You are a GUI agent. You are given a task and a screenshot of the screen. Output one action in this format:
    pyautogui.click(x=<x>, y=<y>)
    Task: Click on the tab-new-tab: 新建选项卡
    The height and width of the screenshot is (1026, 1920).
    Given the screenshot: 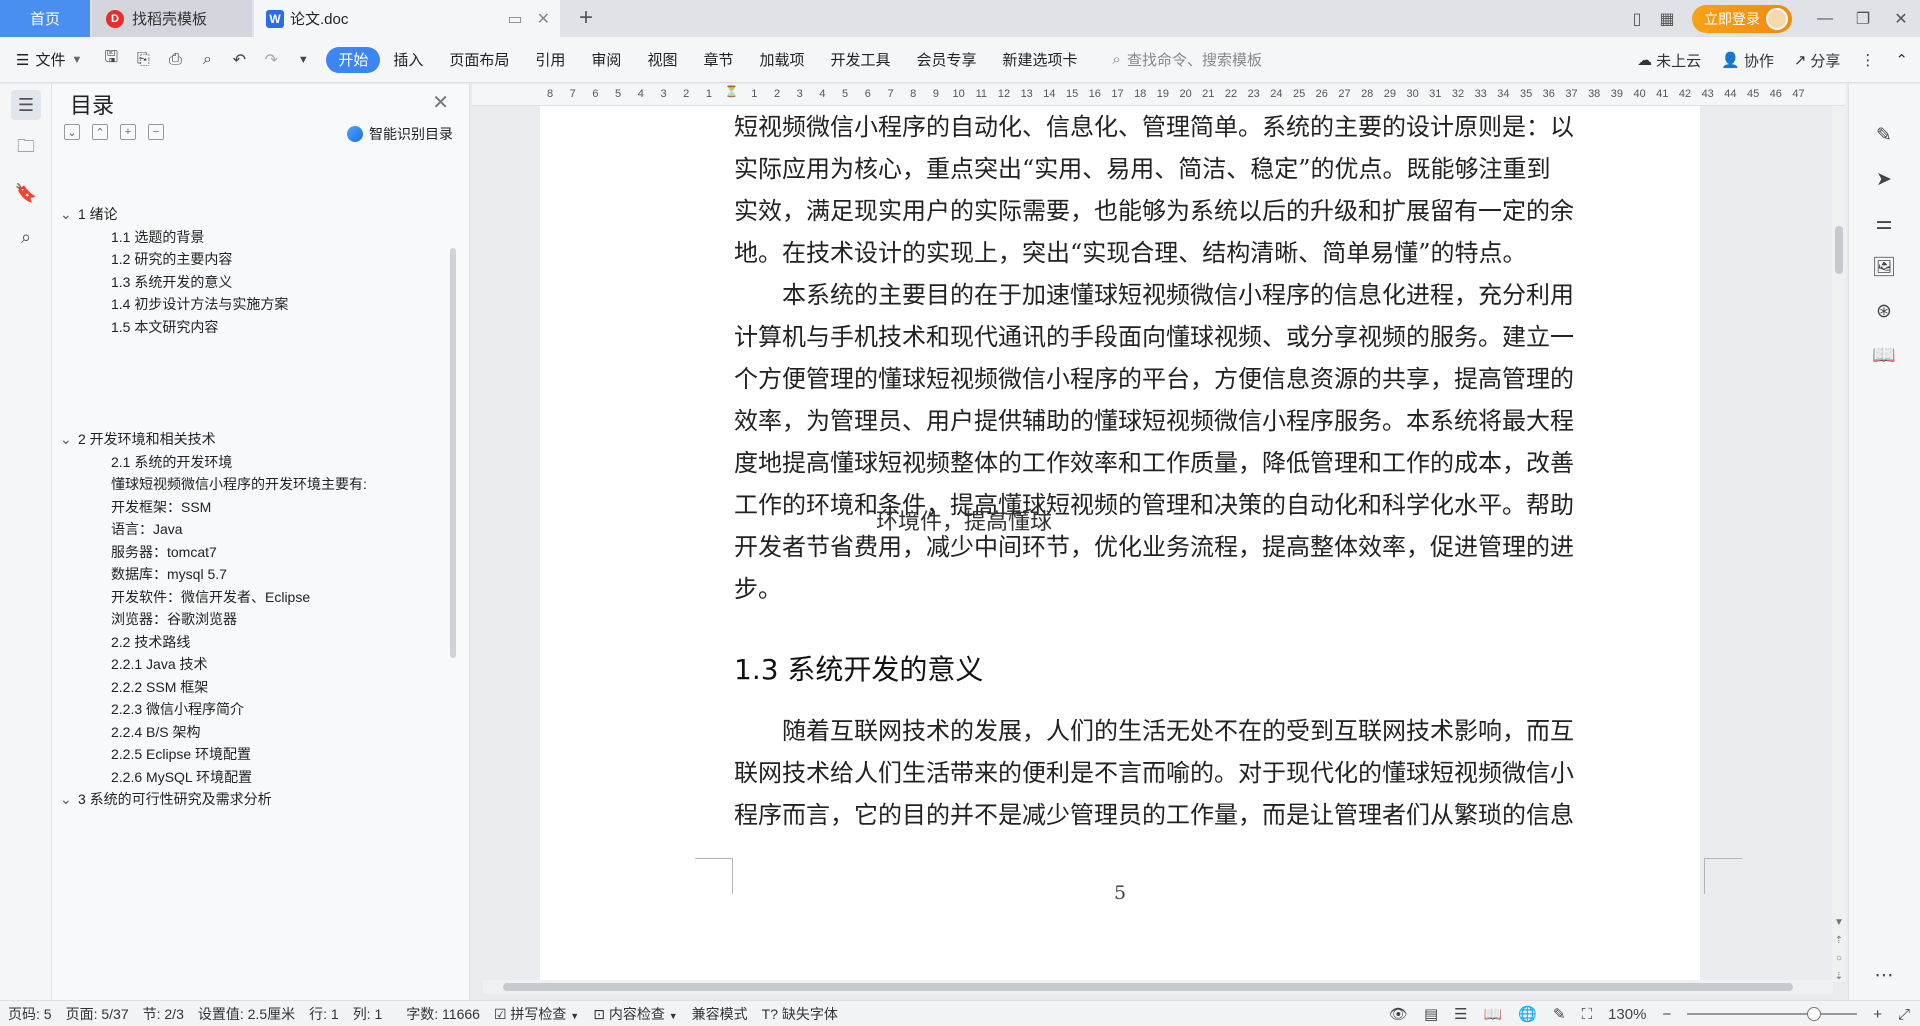 What is the action you would take?
    pyautogui.click(x=1040, y=60)
    